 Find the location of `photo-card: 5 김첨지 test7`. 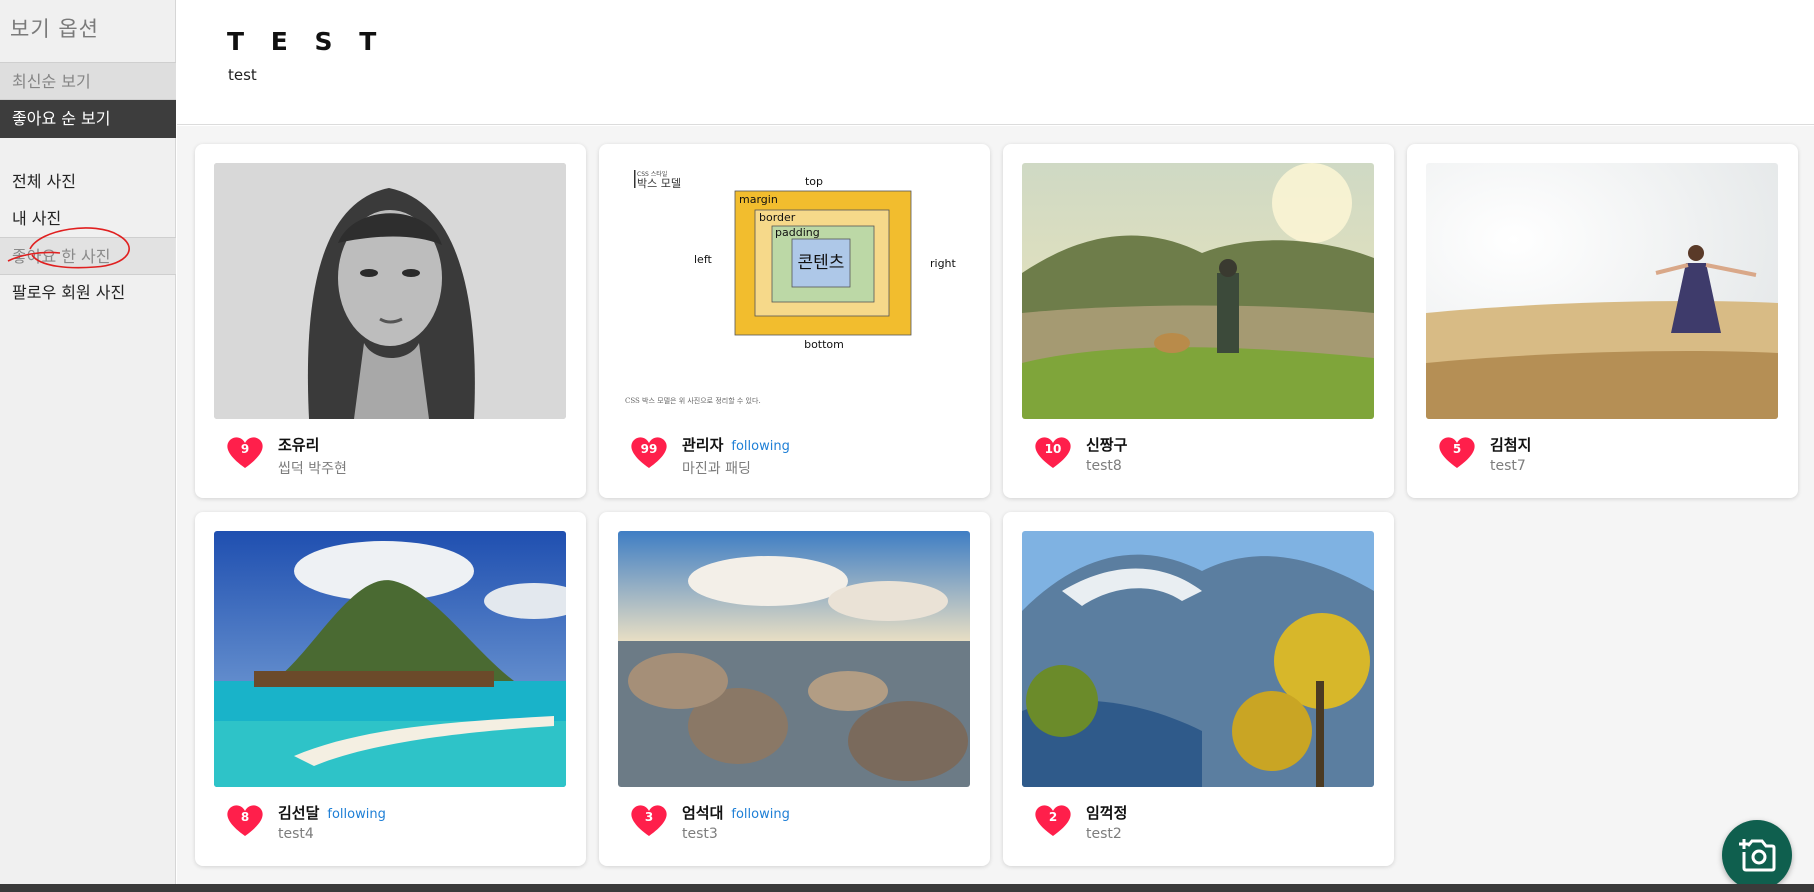

photo-card: 5 김첨지 test7 is located at coordinates (1602, 321).